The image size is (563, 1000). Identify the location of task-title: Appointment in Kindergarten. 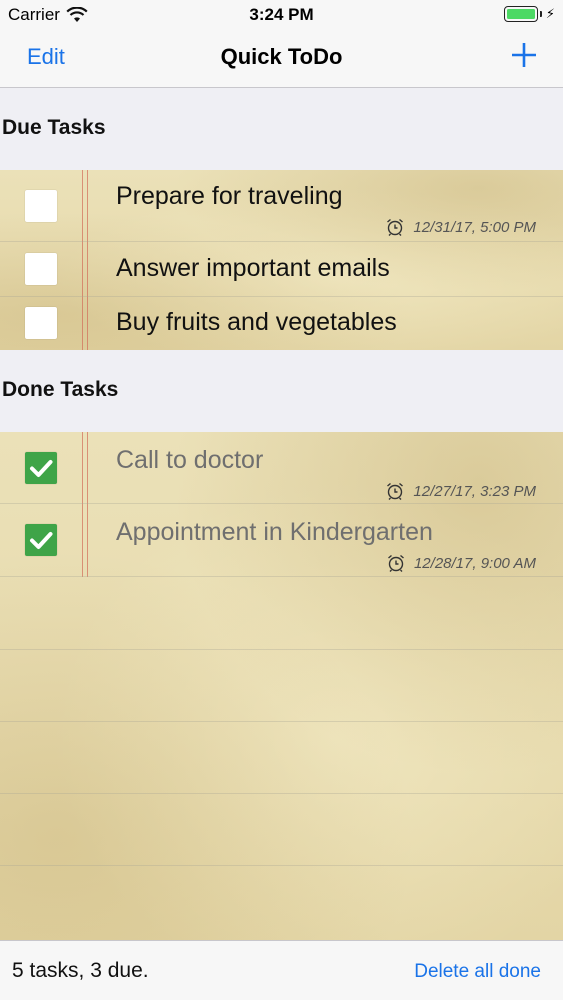
(274, 532).